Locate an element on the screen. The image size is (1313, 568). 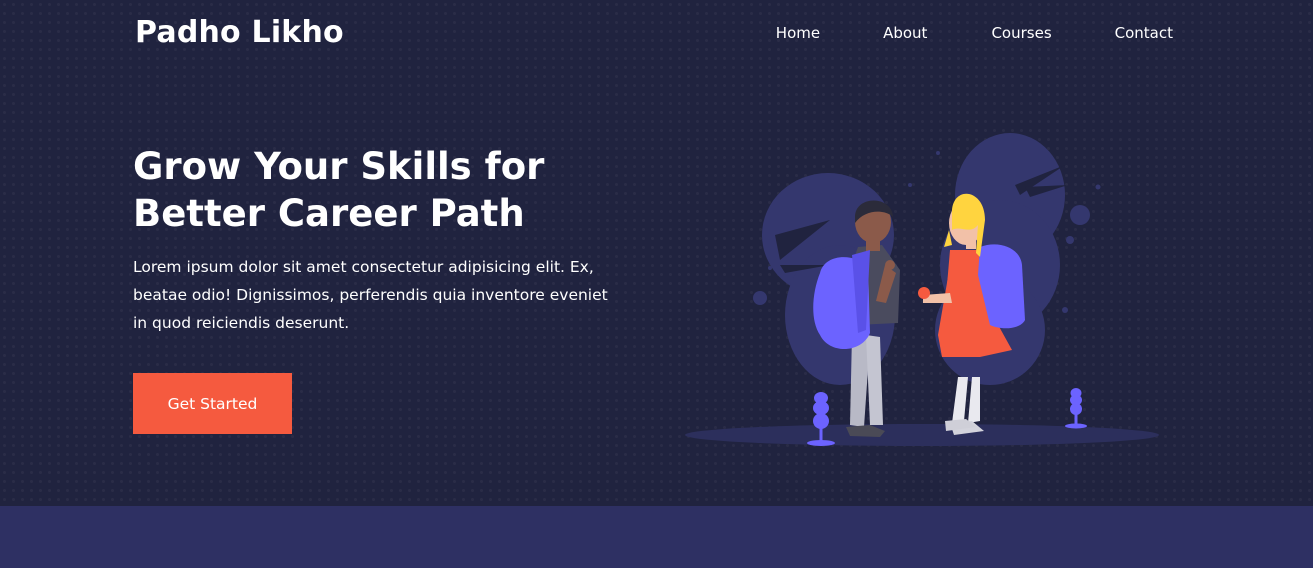
get-started-button: Get Started is located at coordinates (212, 403).